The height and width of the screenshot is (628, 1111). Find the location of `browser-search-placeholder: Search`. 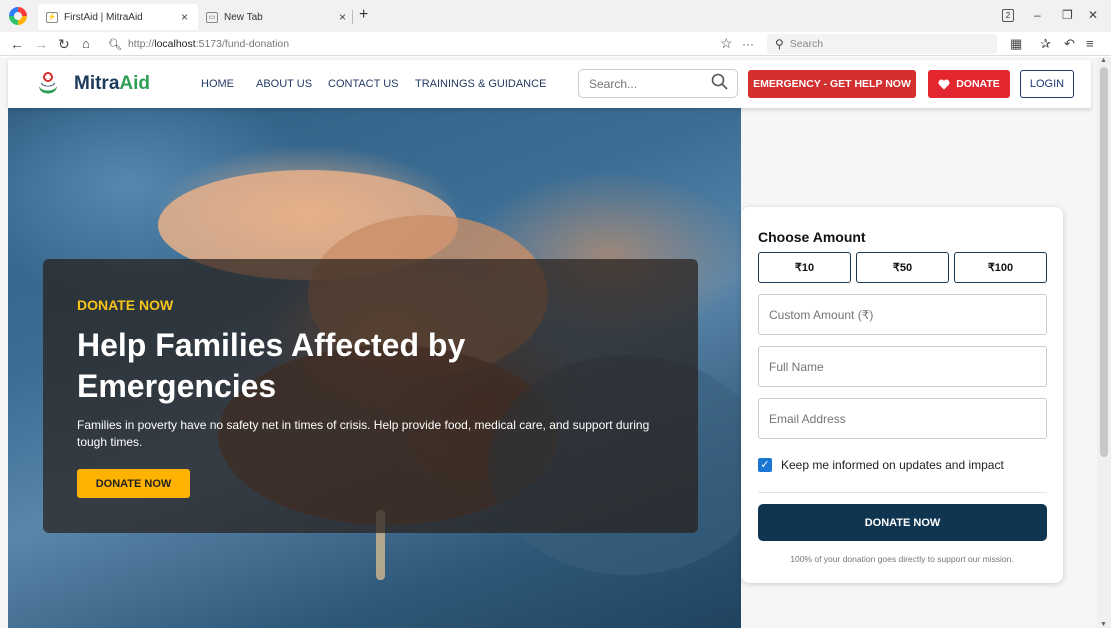

browser-search-placeholder: Search is located at coordinates (806, 44).